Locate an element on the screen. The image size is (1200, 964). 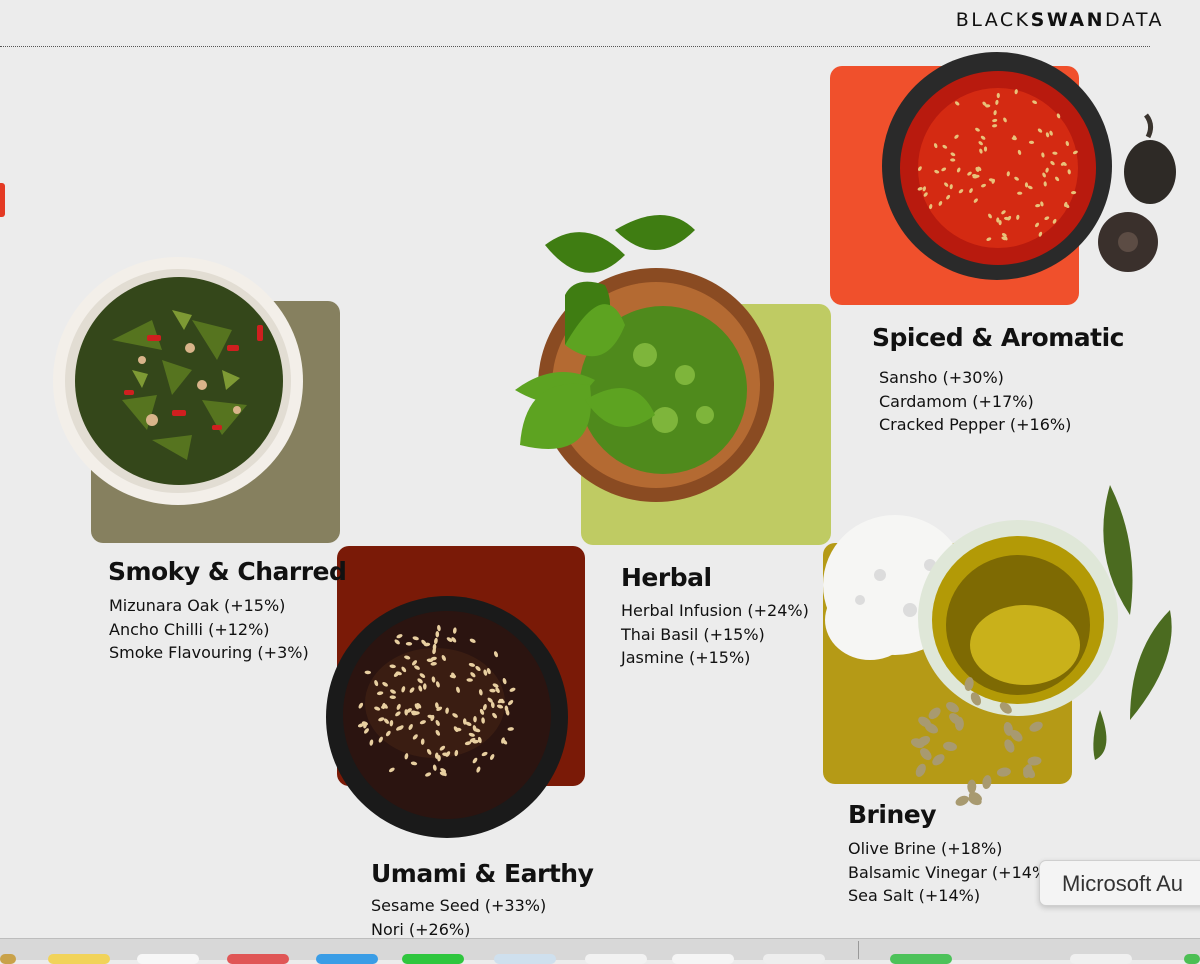
sesame-bowl-image is located at coordinates (447, 717).